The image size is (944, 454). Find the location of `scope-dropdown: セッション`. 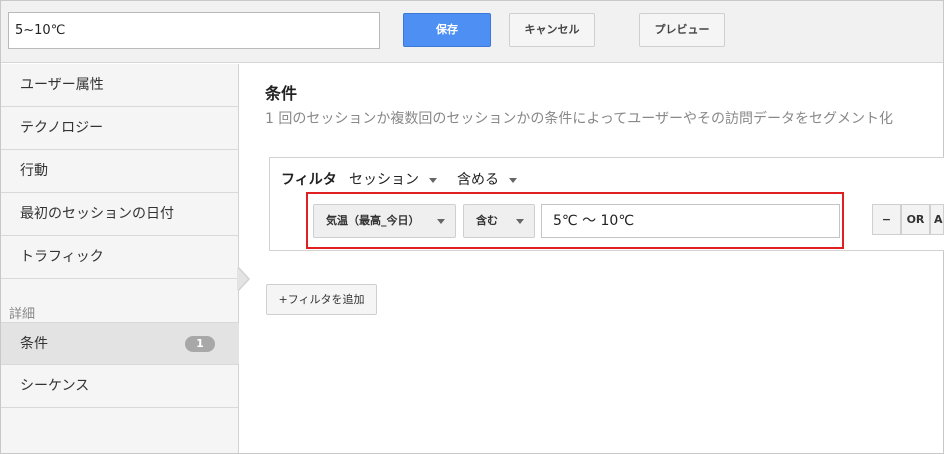

scope-dropdown: セッション is located at coordinates (393, 179).